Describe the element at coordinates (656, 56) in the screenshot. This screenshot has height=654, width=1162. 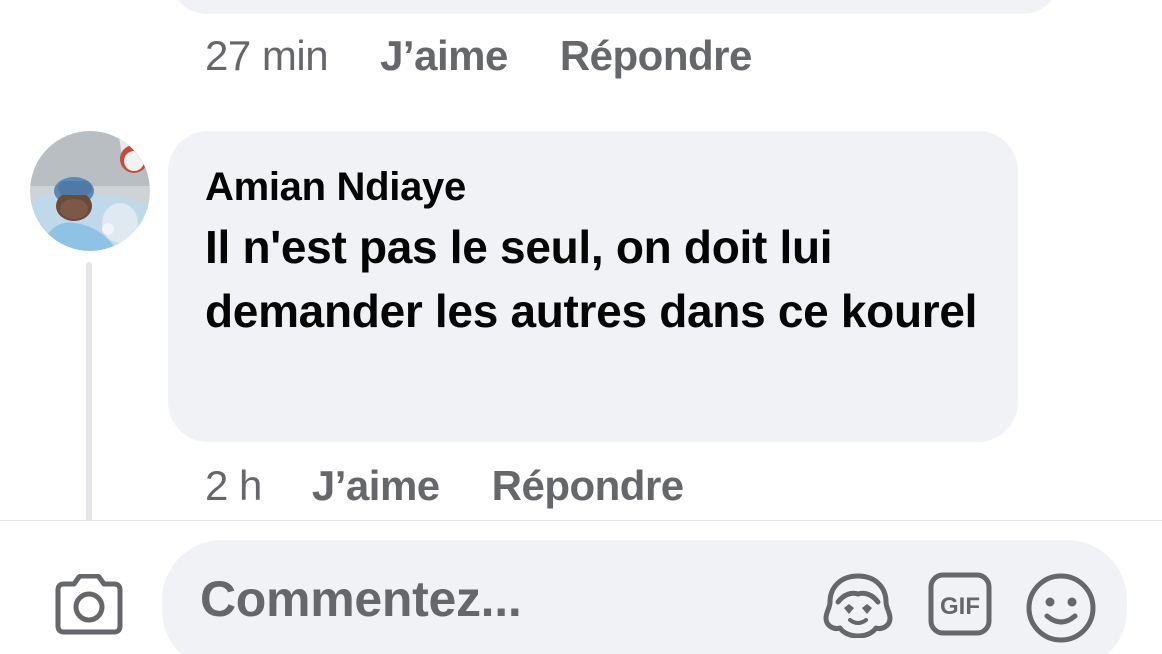
I see `previous-comment-reply-button: Répondre` at that location.